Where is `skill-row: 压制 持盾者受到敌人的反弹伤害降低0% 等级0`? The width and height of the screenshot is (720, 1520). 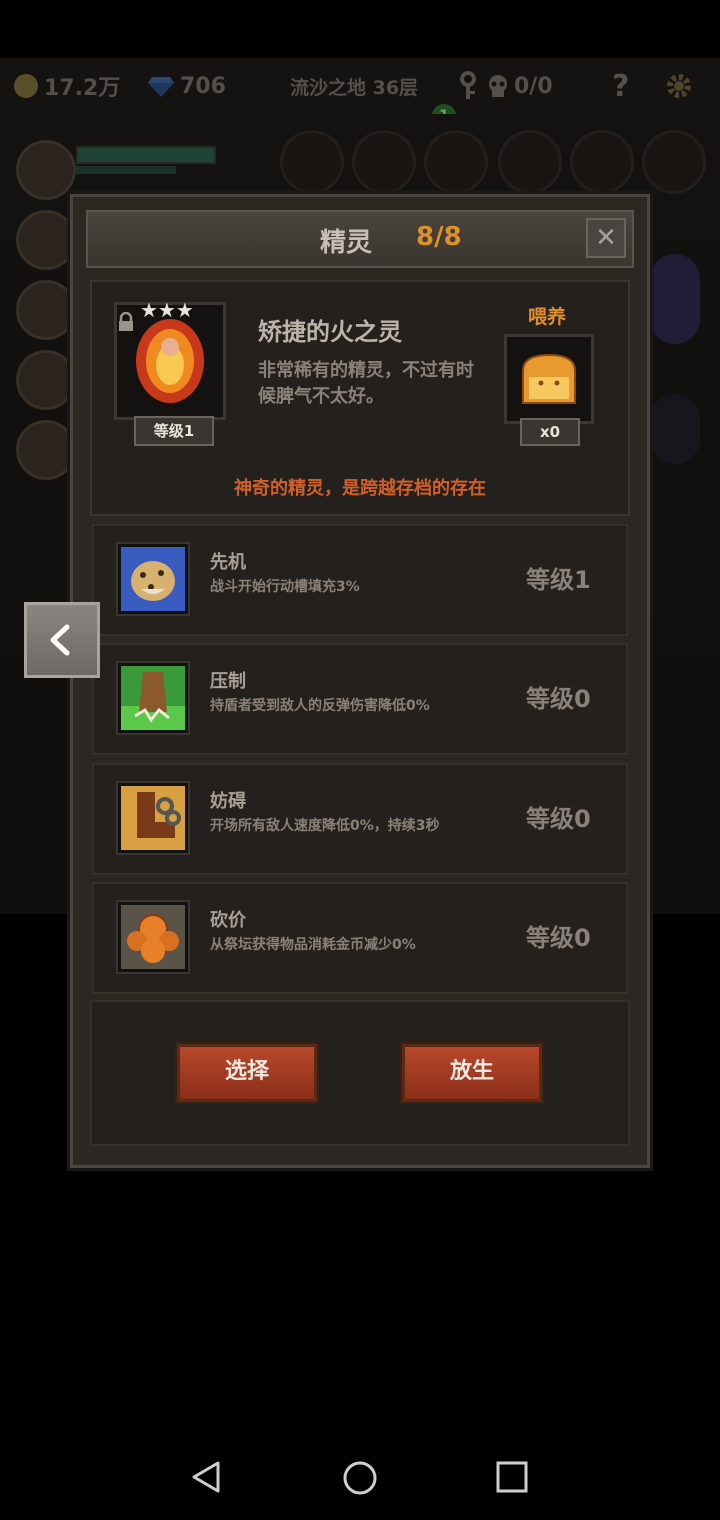 skill-row: 压制 持盾者受到敌人的反弹伤害降低0% 等级0 is located at coordinates (360, 699).